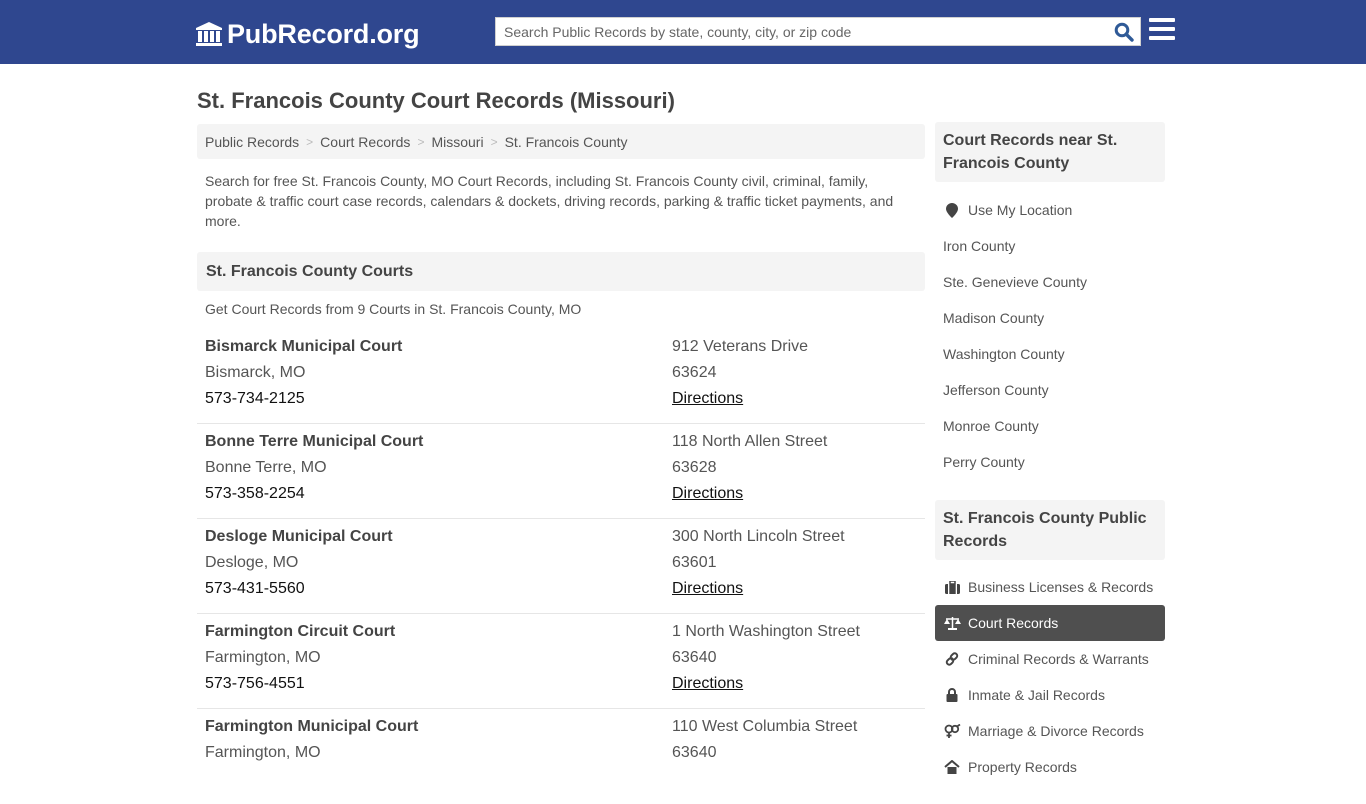 Image resolution: width=1366 pixels, height=804 pixels. What do you see at coordinates (694, 562) in the screenshot?
I see `court-zip: 63601` at bounding box center [694, 562].